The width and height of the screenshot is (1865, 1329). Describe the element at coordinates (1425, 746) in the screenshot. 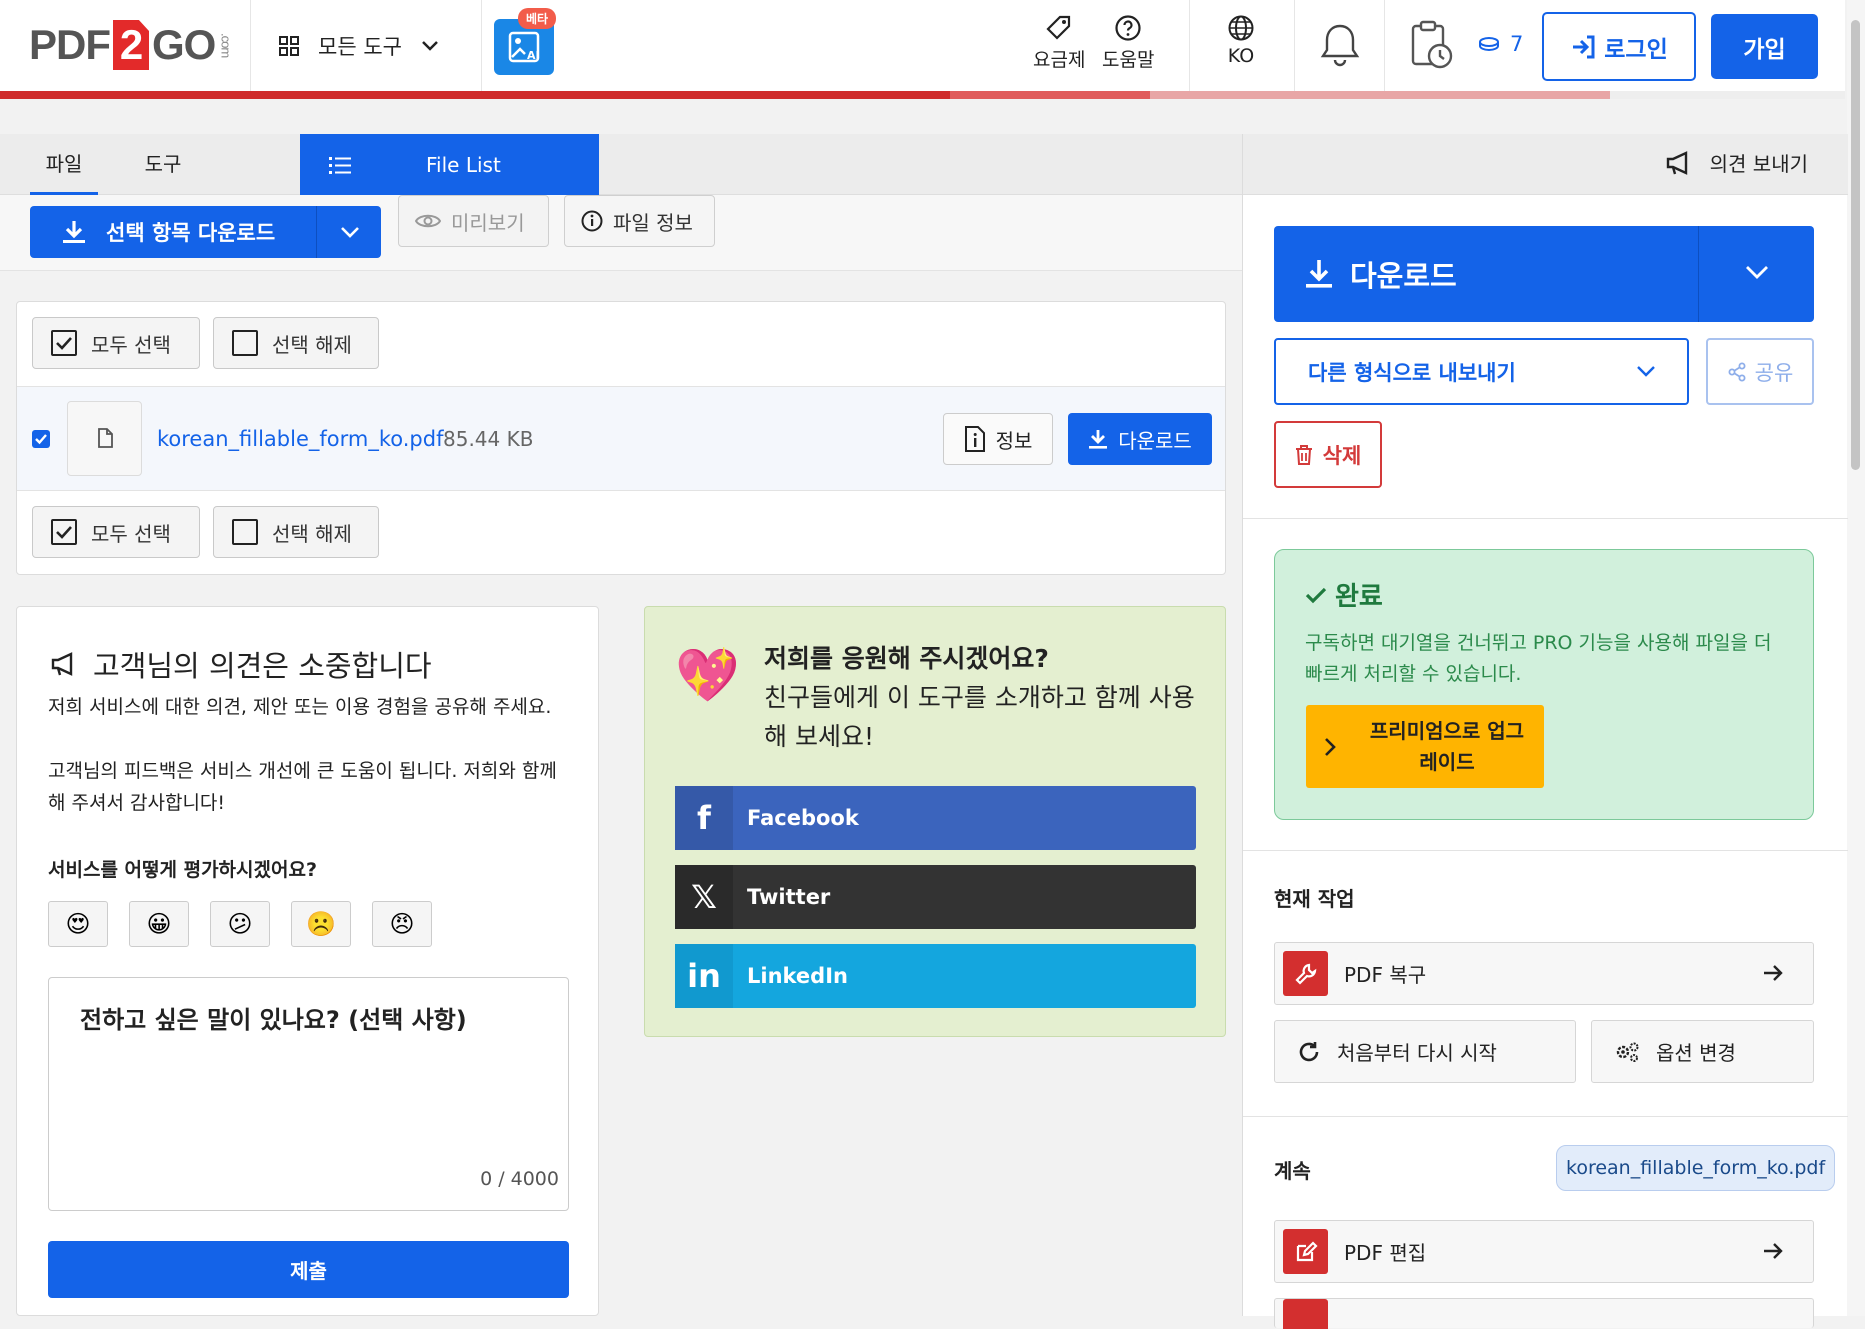

I see `upgrade-premium-button: 프리미엄으로 업그레이드` at that location.